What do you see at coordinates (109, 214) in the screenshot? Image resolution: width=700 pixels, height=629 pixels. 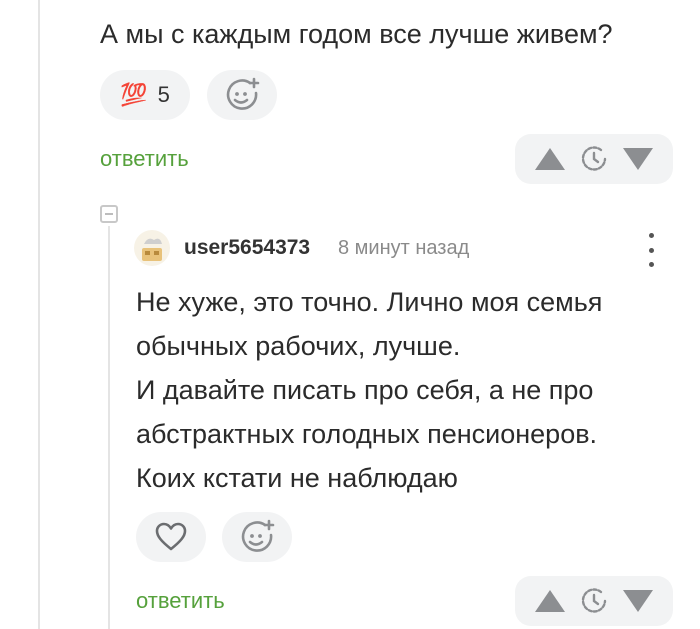 I see `minus-square-icon` at bounding box center [109, 214].